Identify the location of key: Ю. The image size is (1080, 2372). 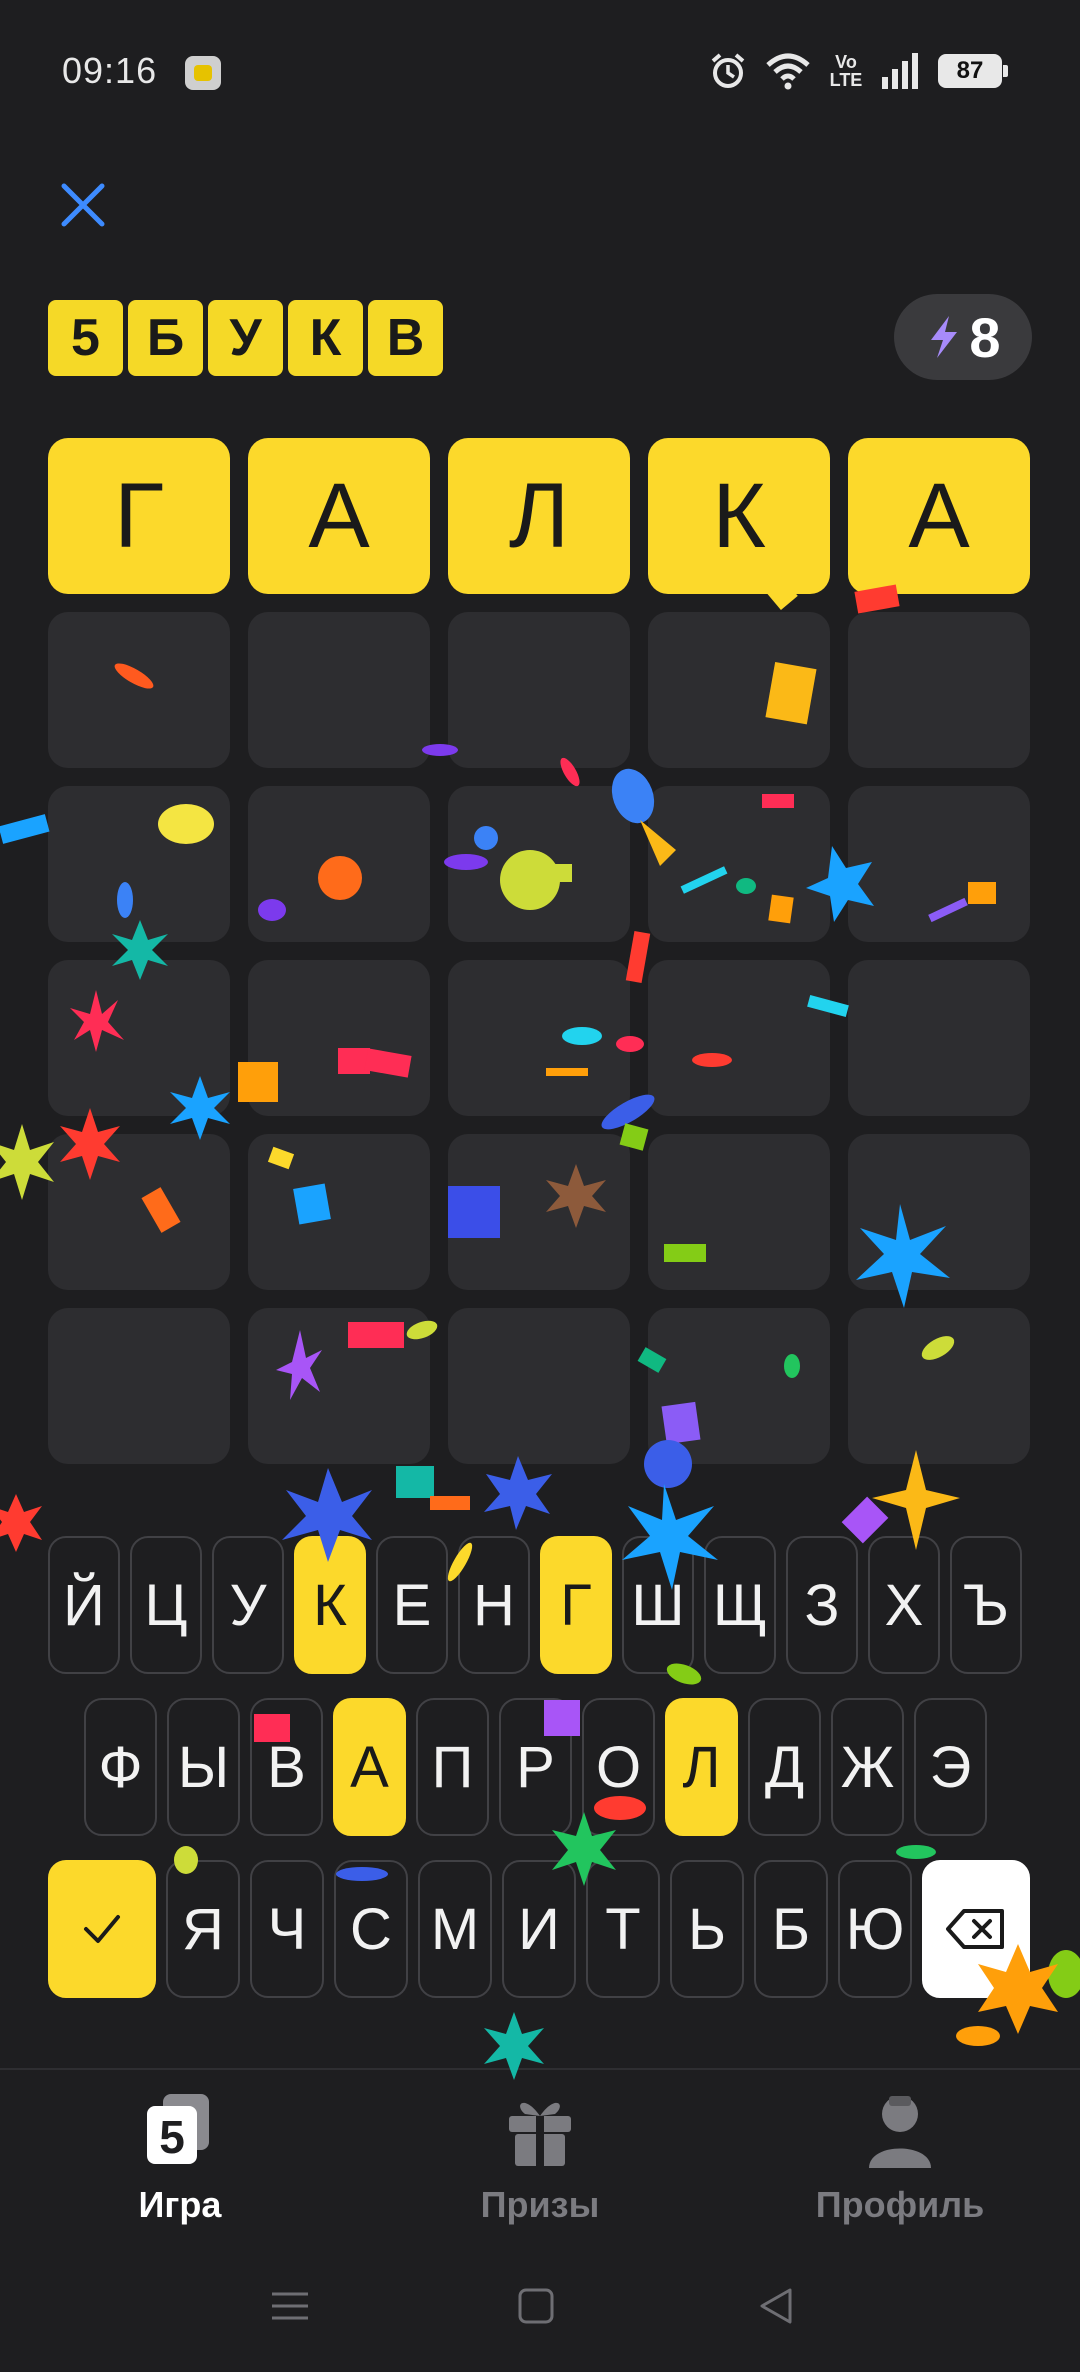
(875, 1929).